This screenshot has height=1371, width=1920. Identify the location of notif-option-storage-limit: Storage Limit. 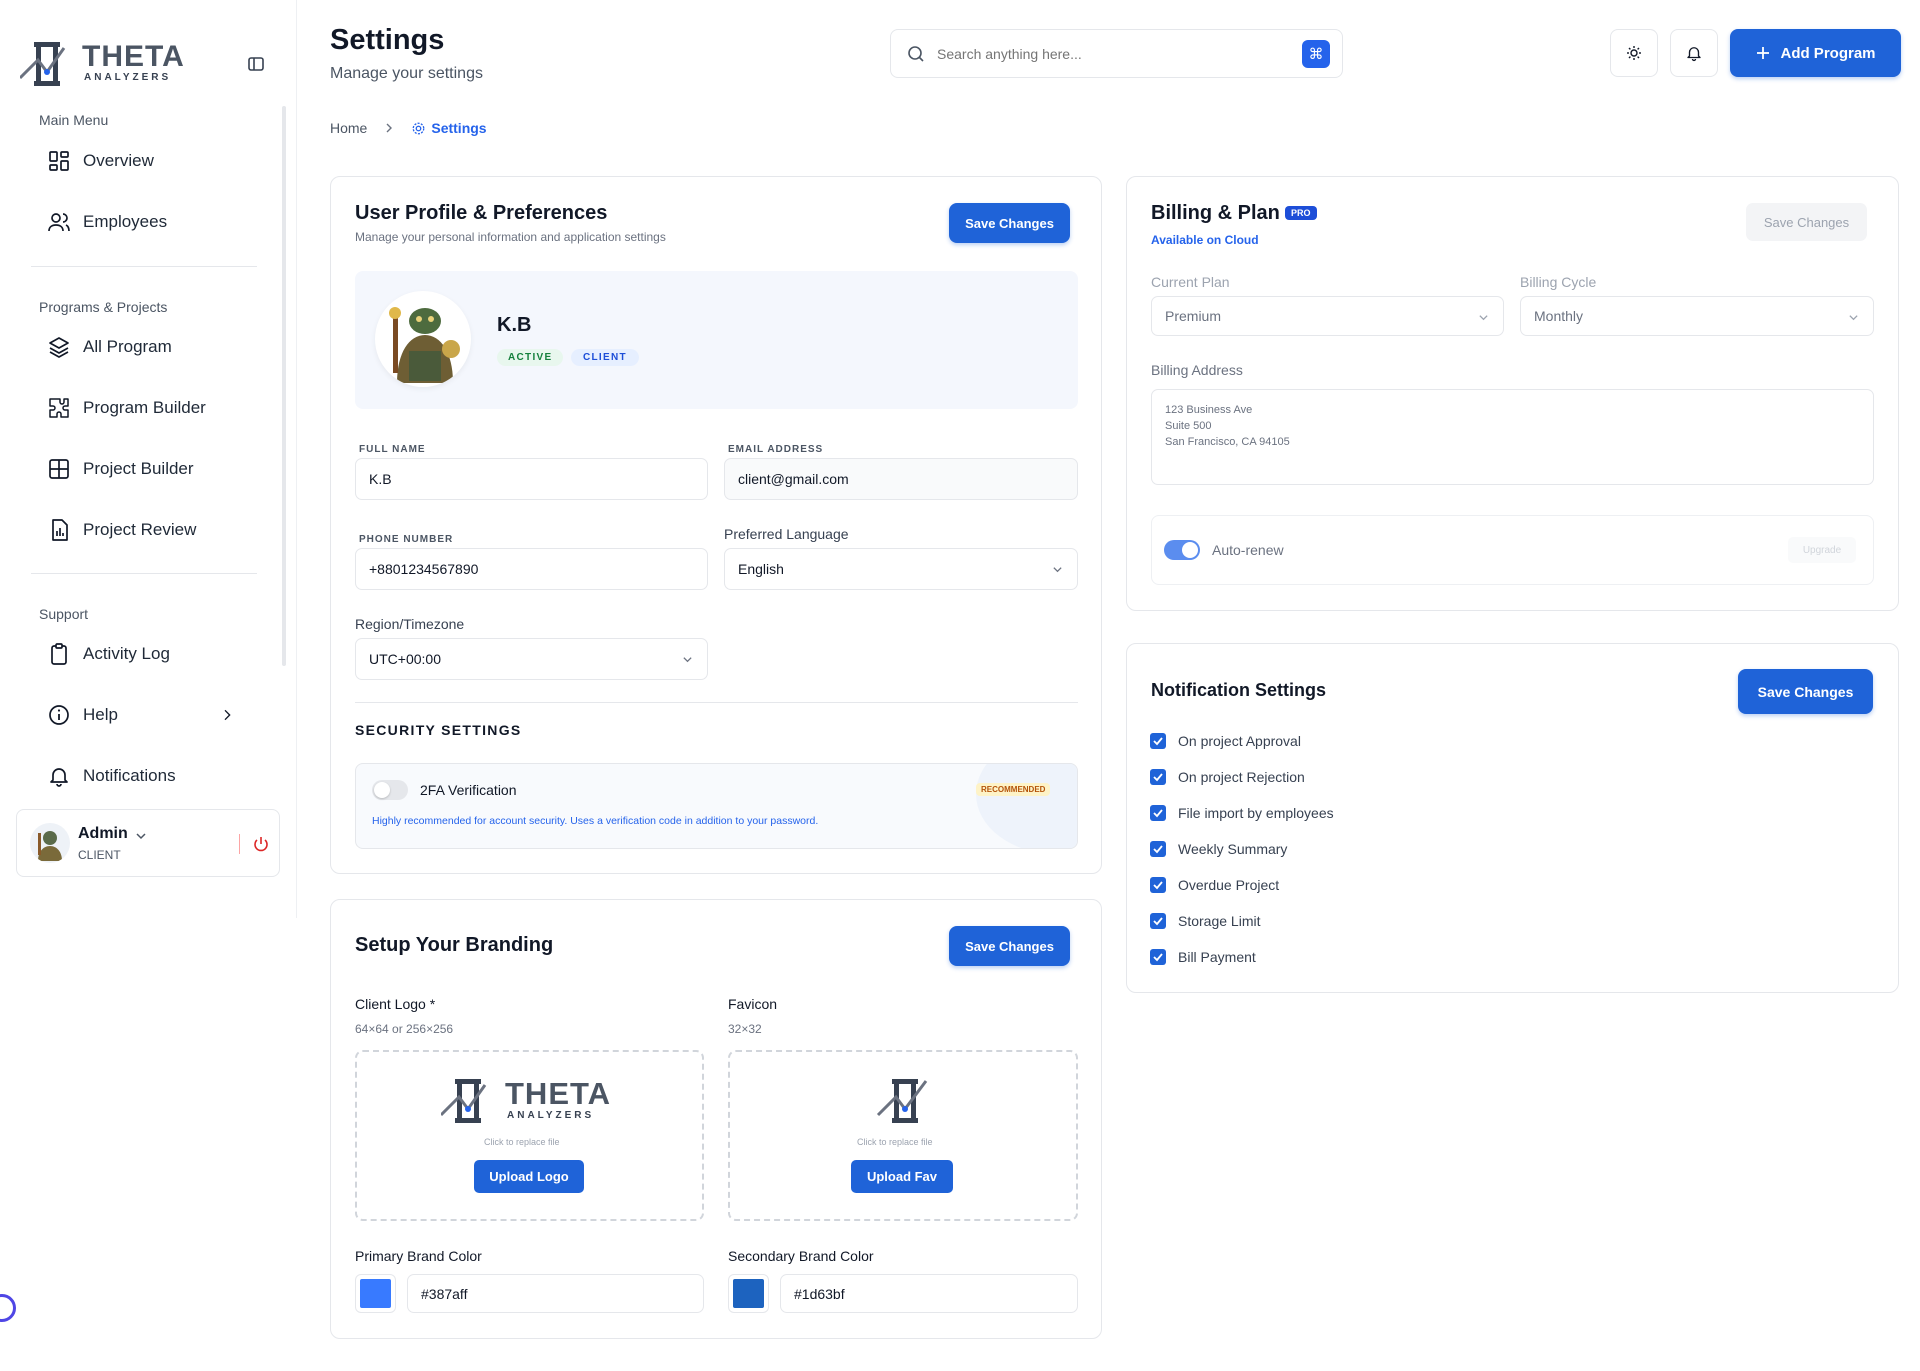
(1205, 921).